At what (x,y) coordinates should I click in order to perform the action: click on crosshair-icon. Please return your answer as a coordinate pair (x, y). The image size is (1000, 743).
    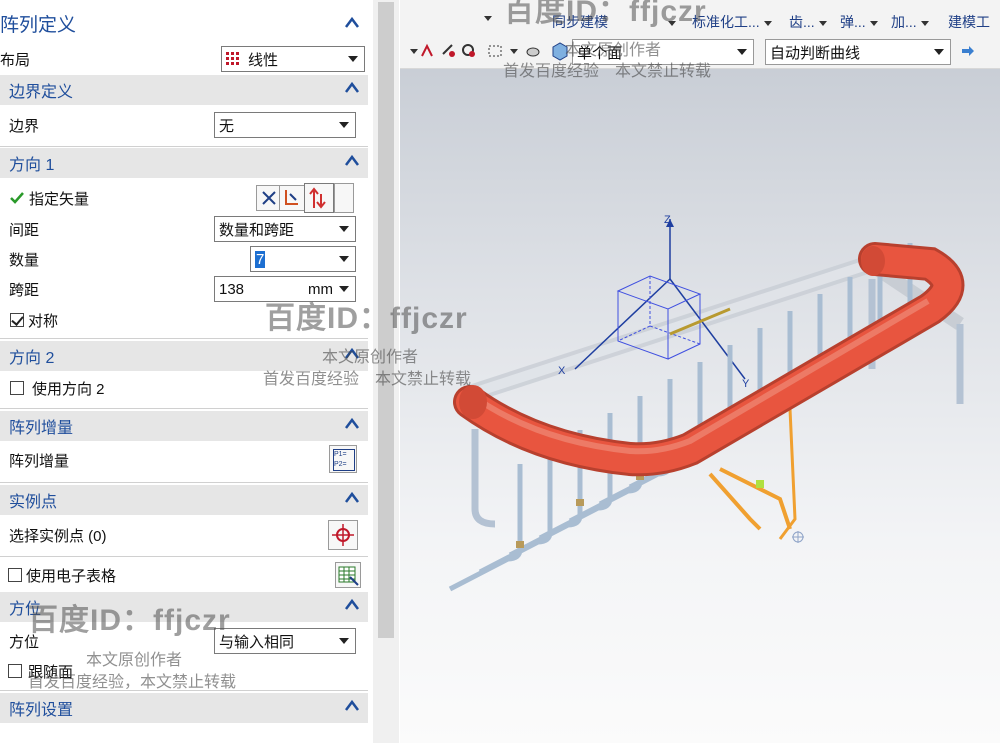
    Looking at the image, I should click on (343, 535).